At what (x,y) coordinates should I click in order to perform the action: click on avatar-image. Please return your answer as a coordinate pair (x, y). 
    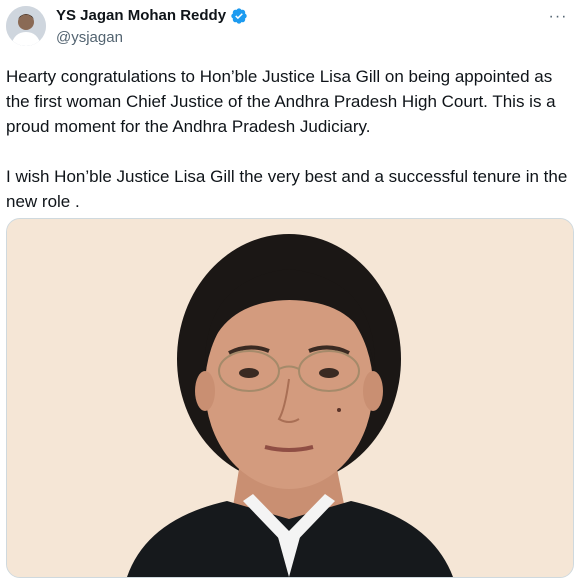
    Looking at the image, I should click on (26, 26).